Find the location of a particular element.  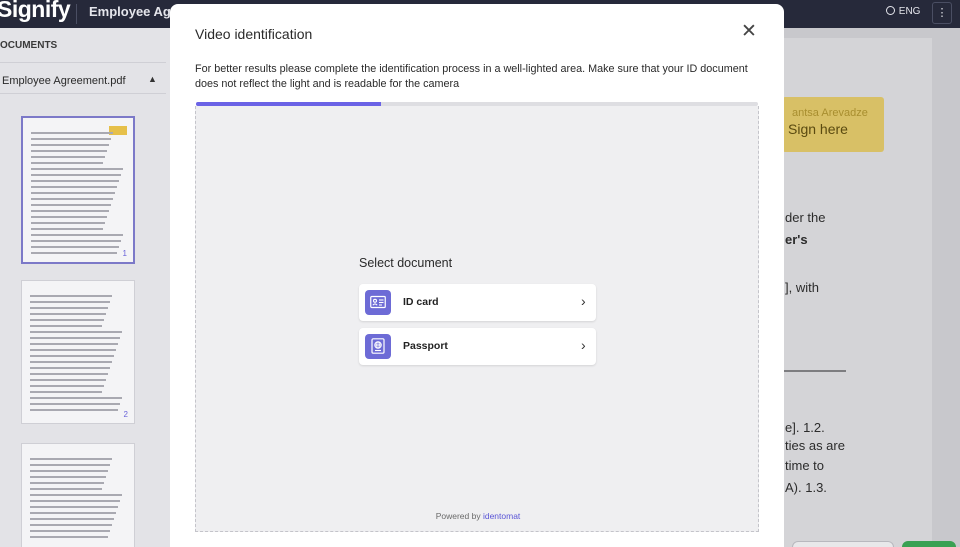

sign-here-label: Sign here is located at coordinates (818, 129).